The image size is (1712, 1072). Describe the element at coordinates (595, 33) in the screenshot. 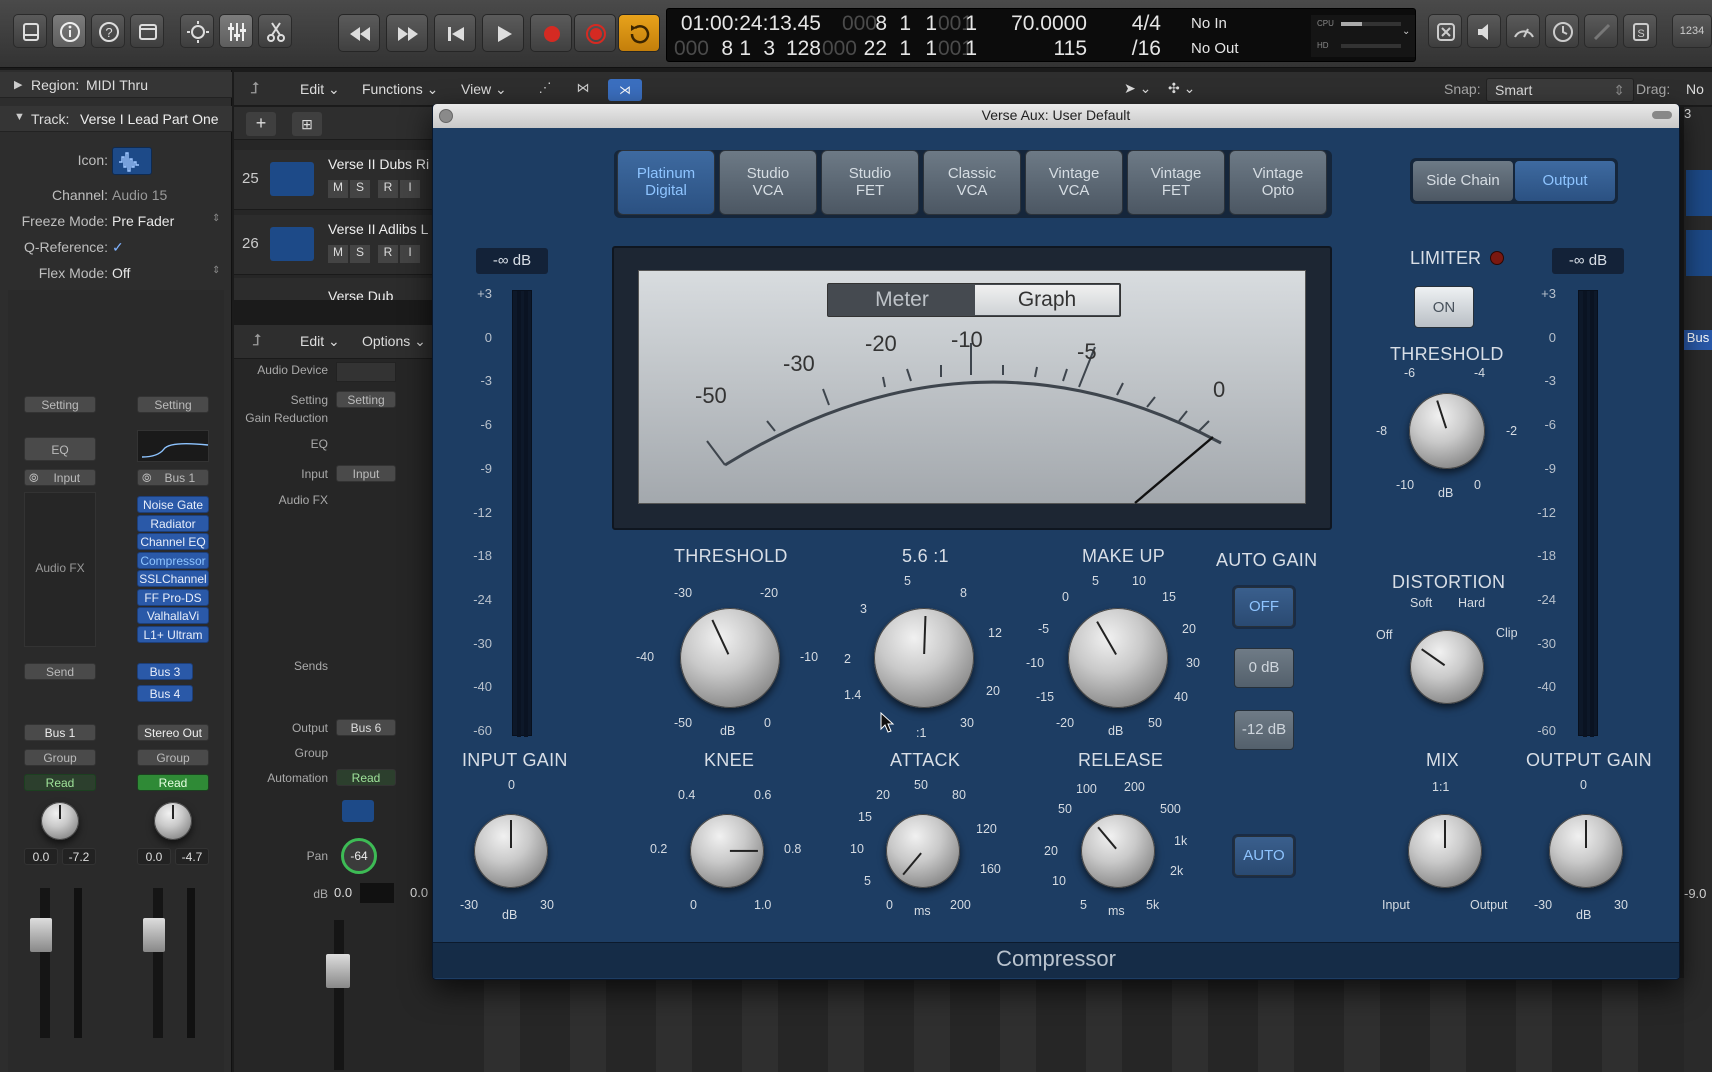

I see `replace-record-button` at that location.